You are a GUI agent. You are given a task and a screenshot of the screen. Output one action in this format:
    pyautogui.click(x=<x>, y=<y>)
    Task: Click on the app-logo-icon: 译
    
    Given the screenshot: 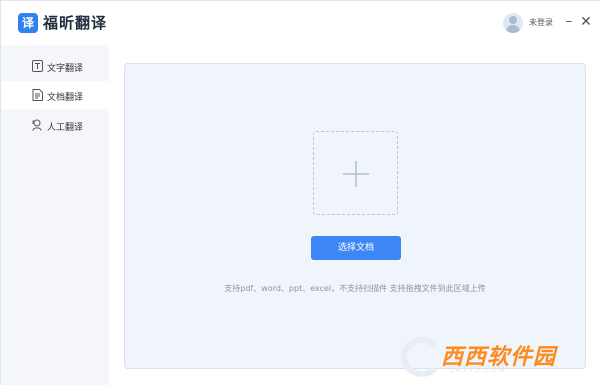 What is the action you would take?
    pyautogui.click(x=28, y=23)
    